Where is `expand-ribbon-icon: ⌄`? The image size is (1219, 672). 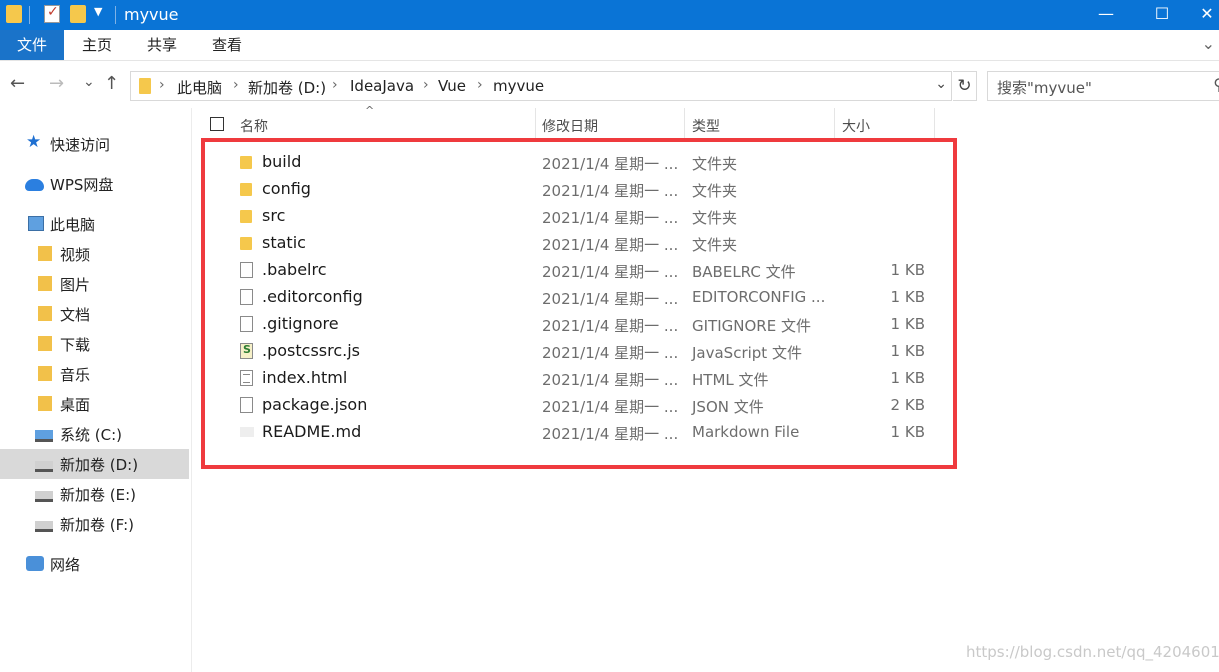
expand-ribbon-icon: ⌄ is located at coordinates (1208, 43).